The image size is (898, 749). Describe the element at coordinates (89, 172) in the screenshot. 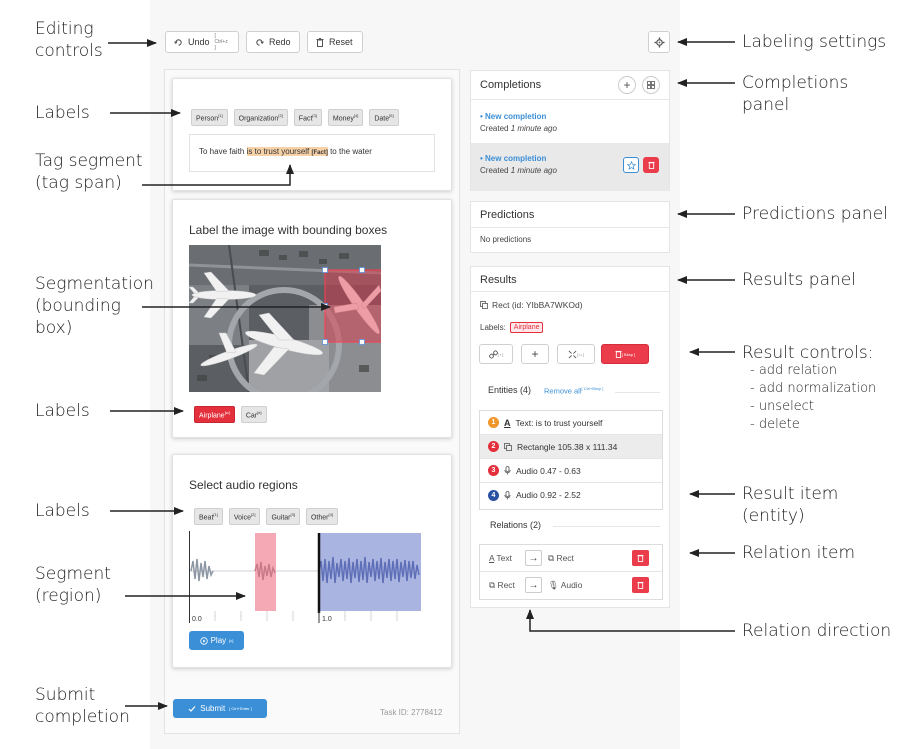

I see `annotation-tag-segment: Tag segment (tag span)` at that location.